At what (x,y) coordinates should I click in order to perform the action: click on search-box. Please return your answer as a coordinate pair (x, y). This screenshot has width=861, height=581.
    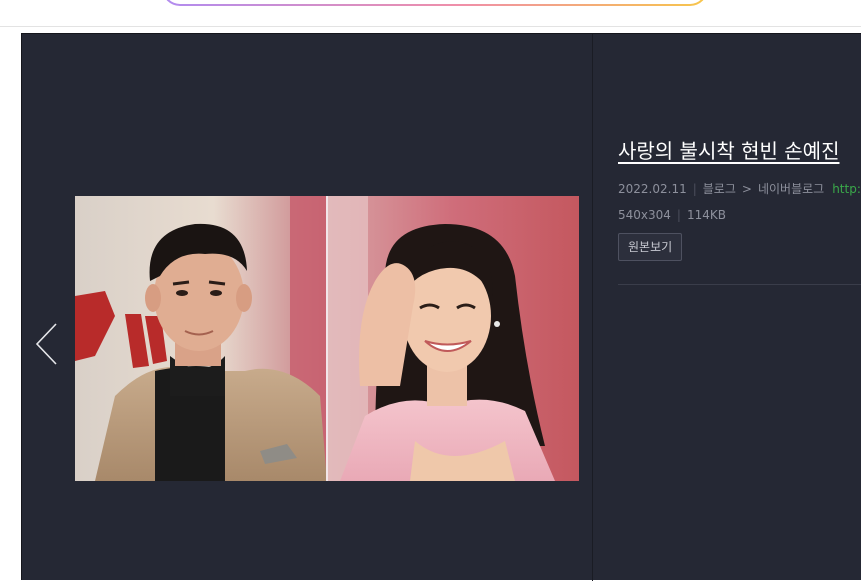
    Looking at the image, I should click on (435, 3).